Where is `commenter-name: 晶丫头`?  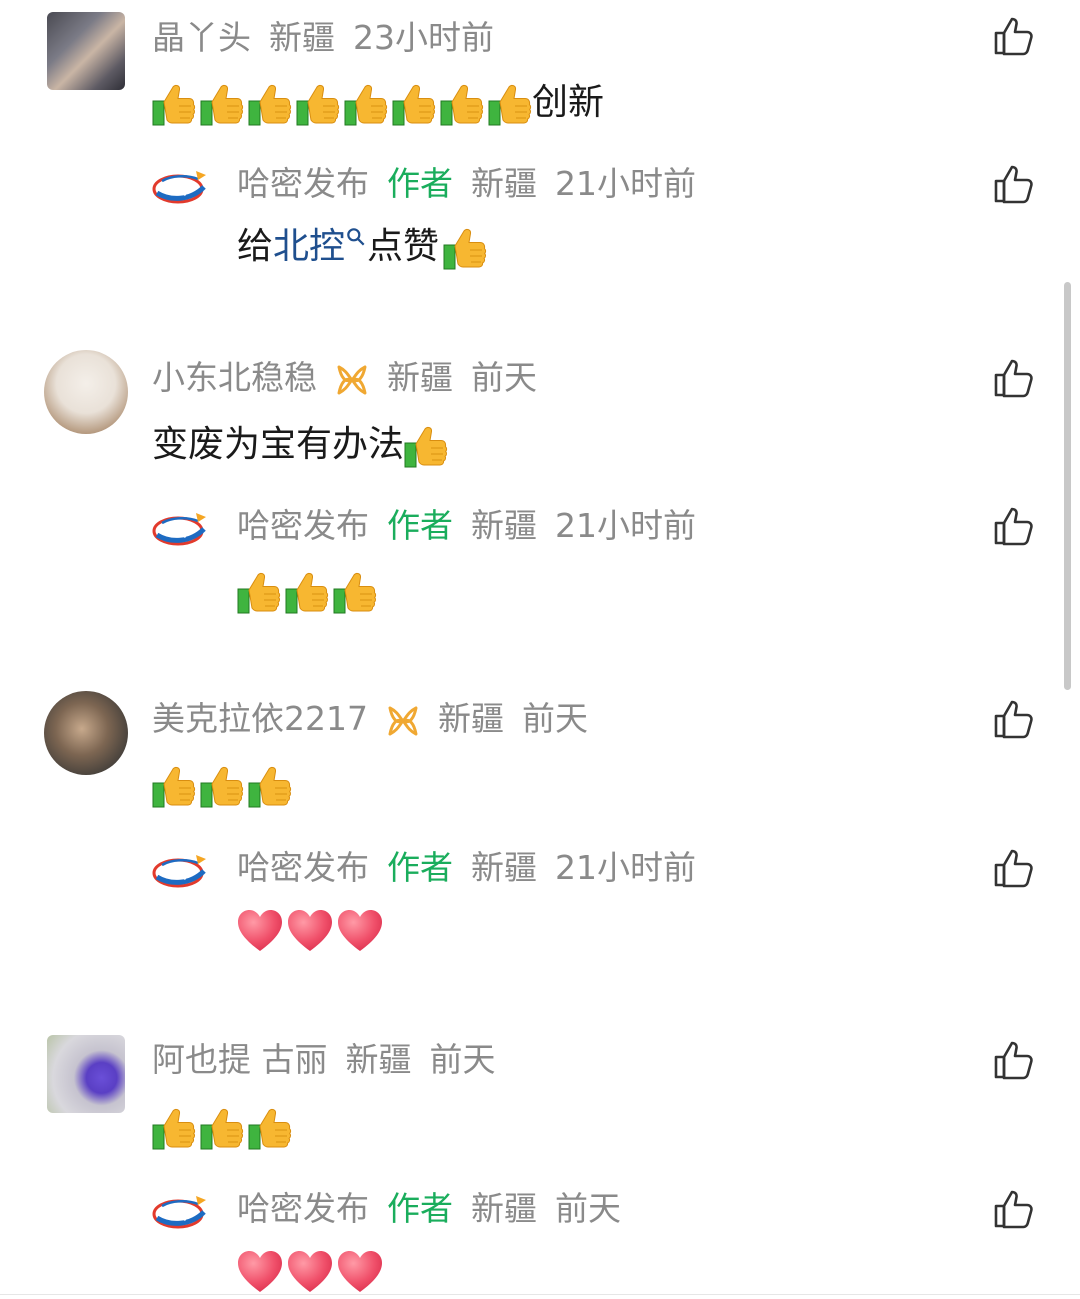
commenter-name: 晶丫头 is located at coordinates (201, 37).